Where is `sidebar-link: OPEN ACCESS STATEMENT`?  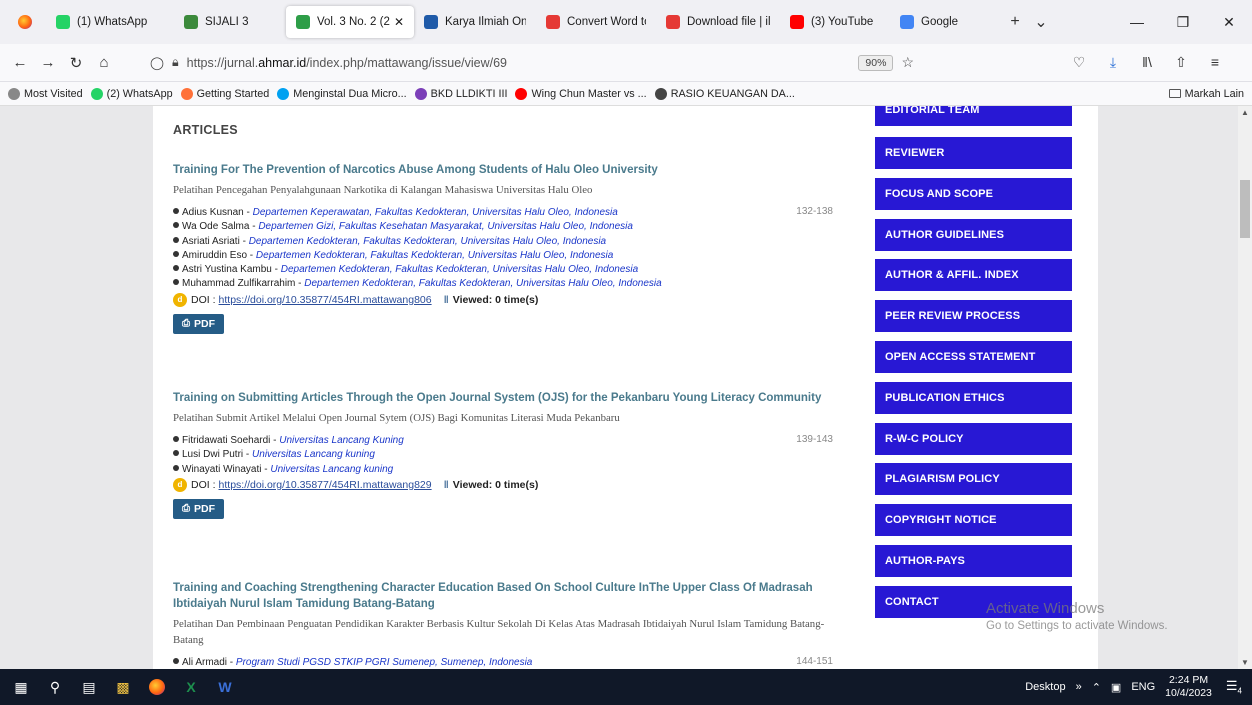 sidebar-link: OPEN ACCESS STATEMENT is located at coordinates (973, 357).